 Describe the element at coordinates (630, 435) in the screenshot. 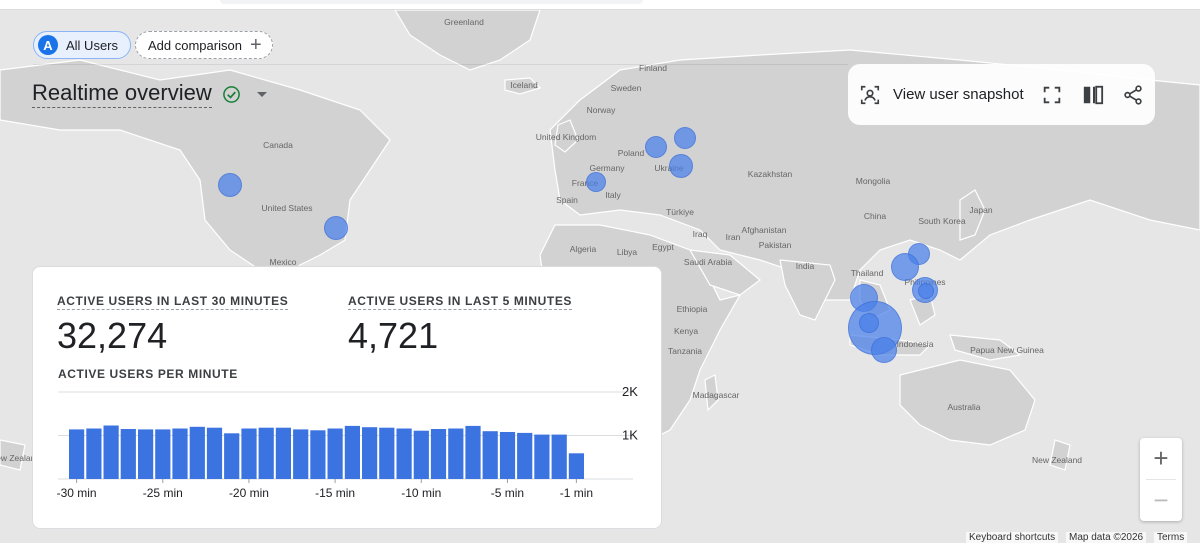

I see `y-tick-label: 1K` at that location.